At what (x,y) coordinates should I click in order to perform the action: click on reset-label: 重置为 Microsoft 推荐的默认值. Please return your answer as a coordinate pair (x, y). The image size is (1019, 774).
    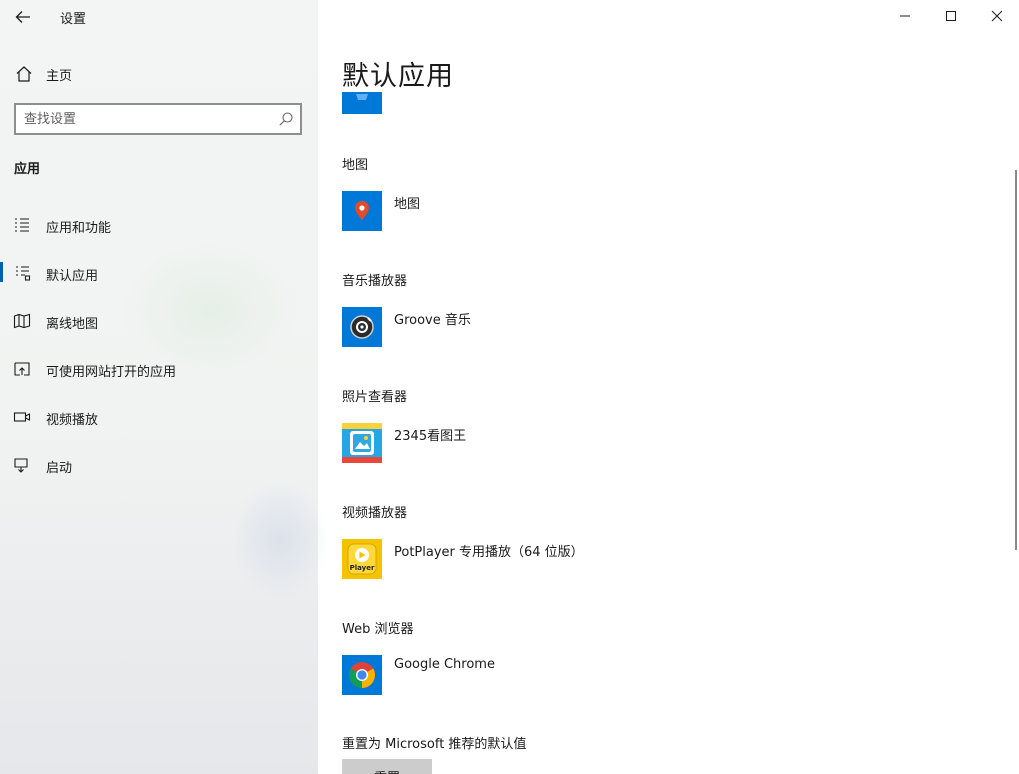
    Looking at the image, I should click on (434, 744).